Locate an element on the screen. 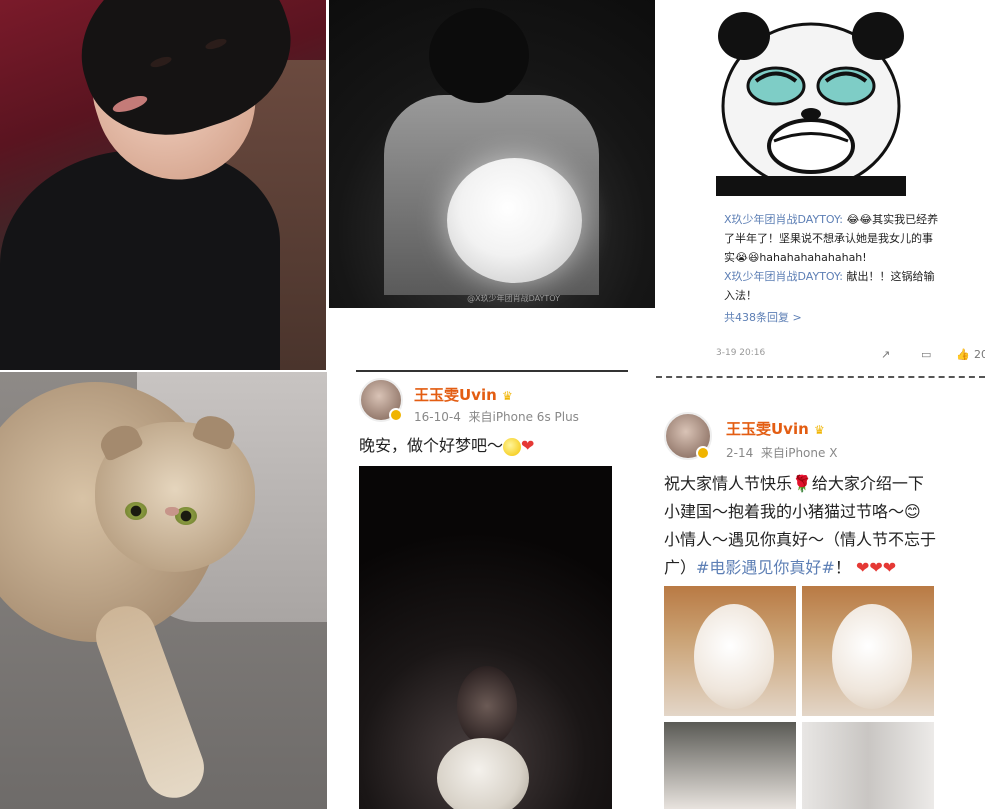 This screenshot has width=985, height=809. comment-date: 3-19 20:16 is located at coordinates (741, 353).